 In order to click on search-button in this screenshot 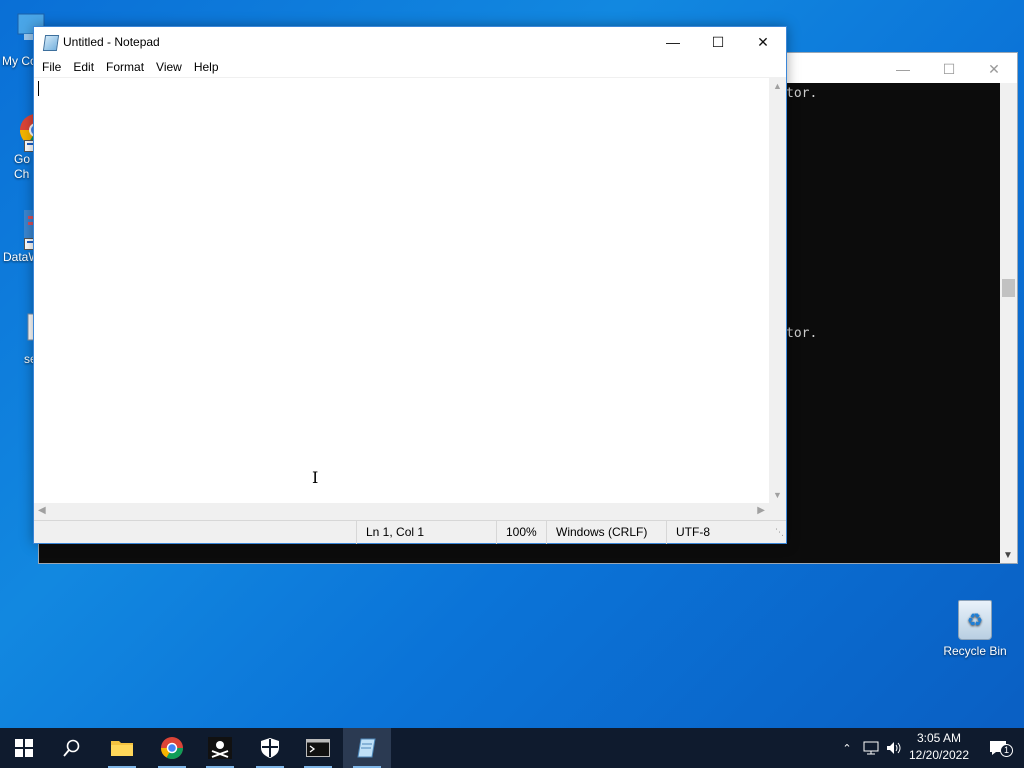, I will do `click(72, 748)`.